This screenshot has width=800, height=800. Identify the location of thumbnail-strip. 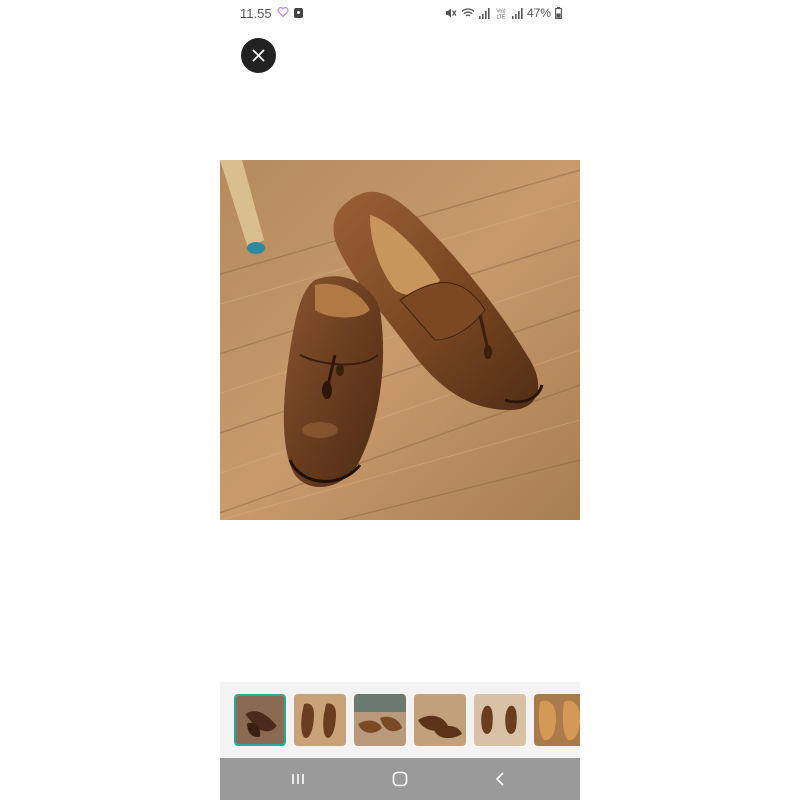
(400, 720).